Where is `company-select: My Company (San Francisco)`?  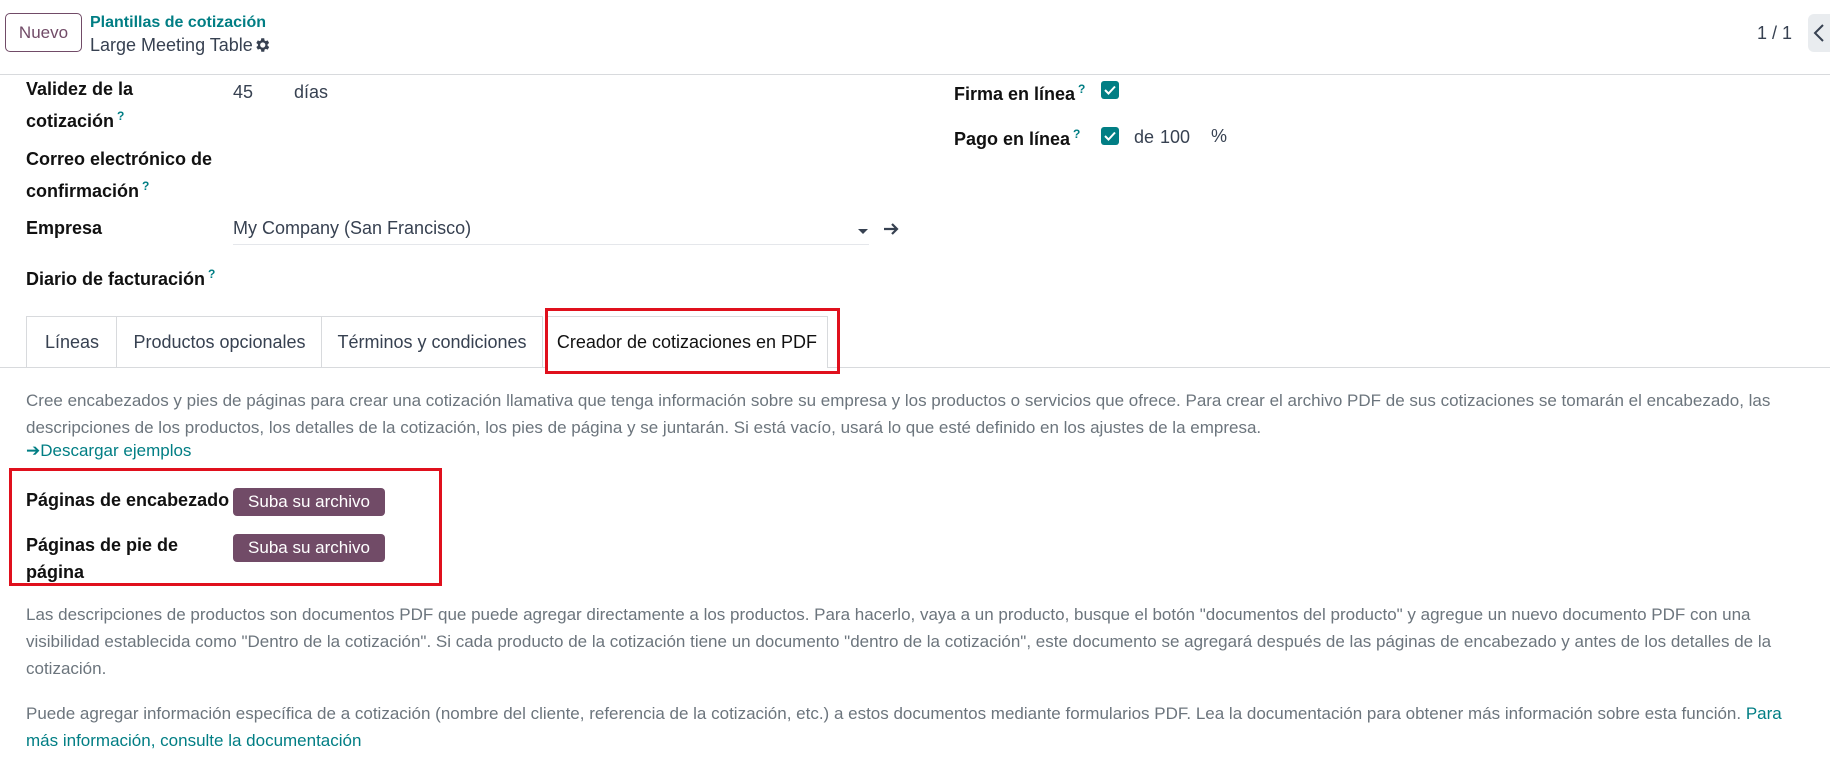 company-select: My Company (San Francisco) is located at coordinates (551, 231).